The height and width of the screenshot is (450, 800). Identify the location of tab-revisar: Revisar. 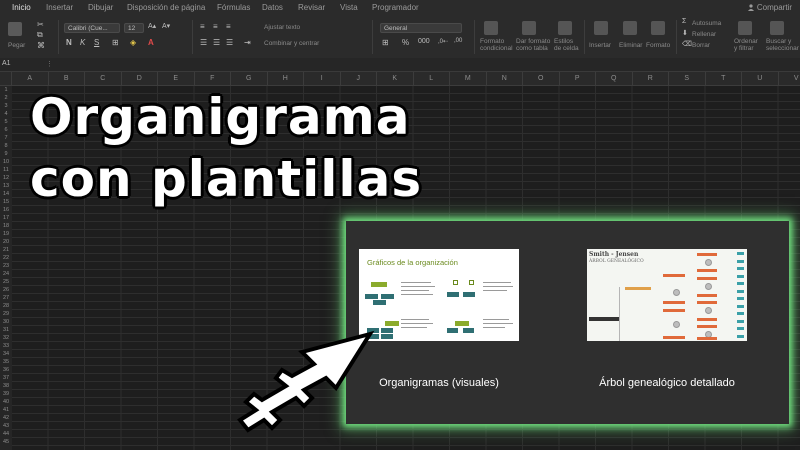
(311, 7).